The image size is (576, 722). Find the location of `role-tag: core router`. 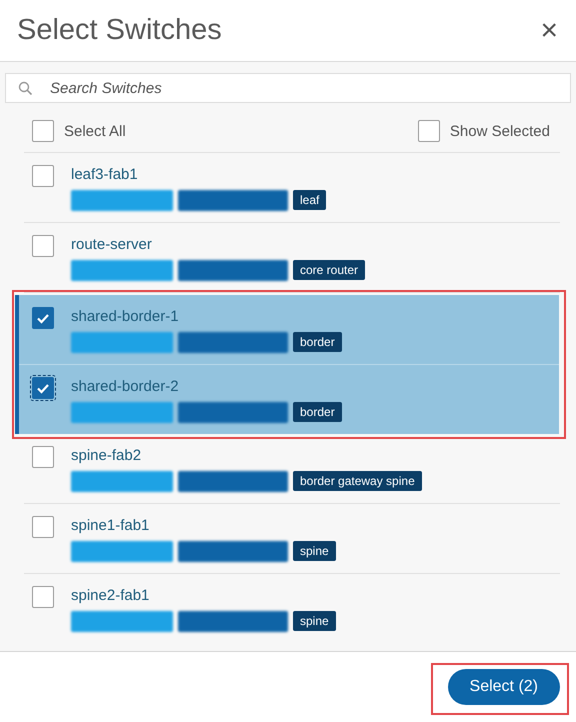

role-tag: core router is located at coordinates (329, 270).